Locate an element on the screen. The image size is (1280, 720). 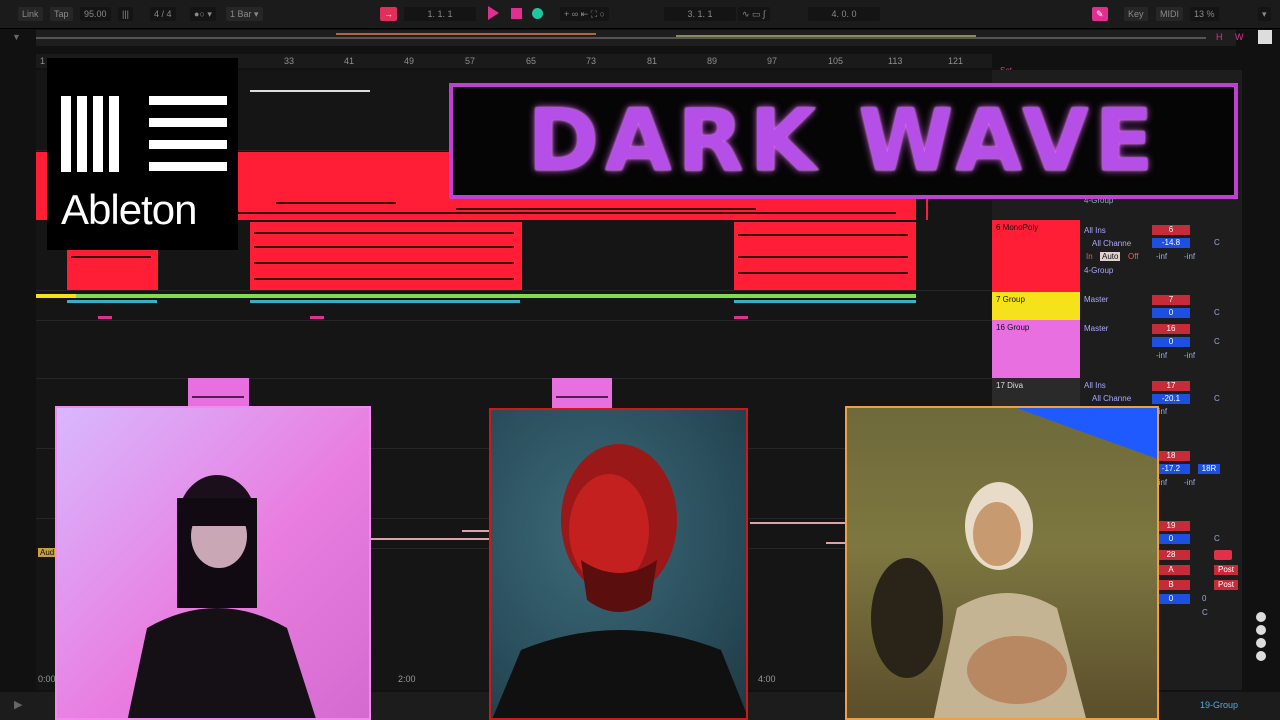
monitor-off: Off is located at coordinates (1133, 256).